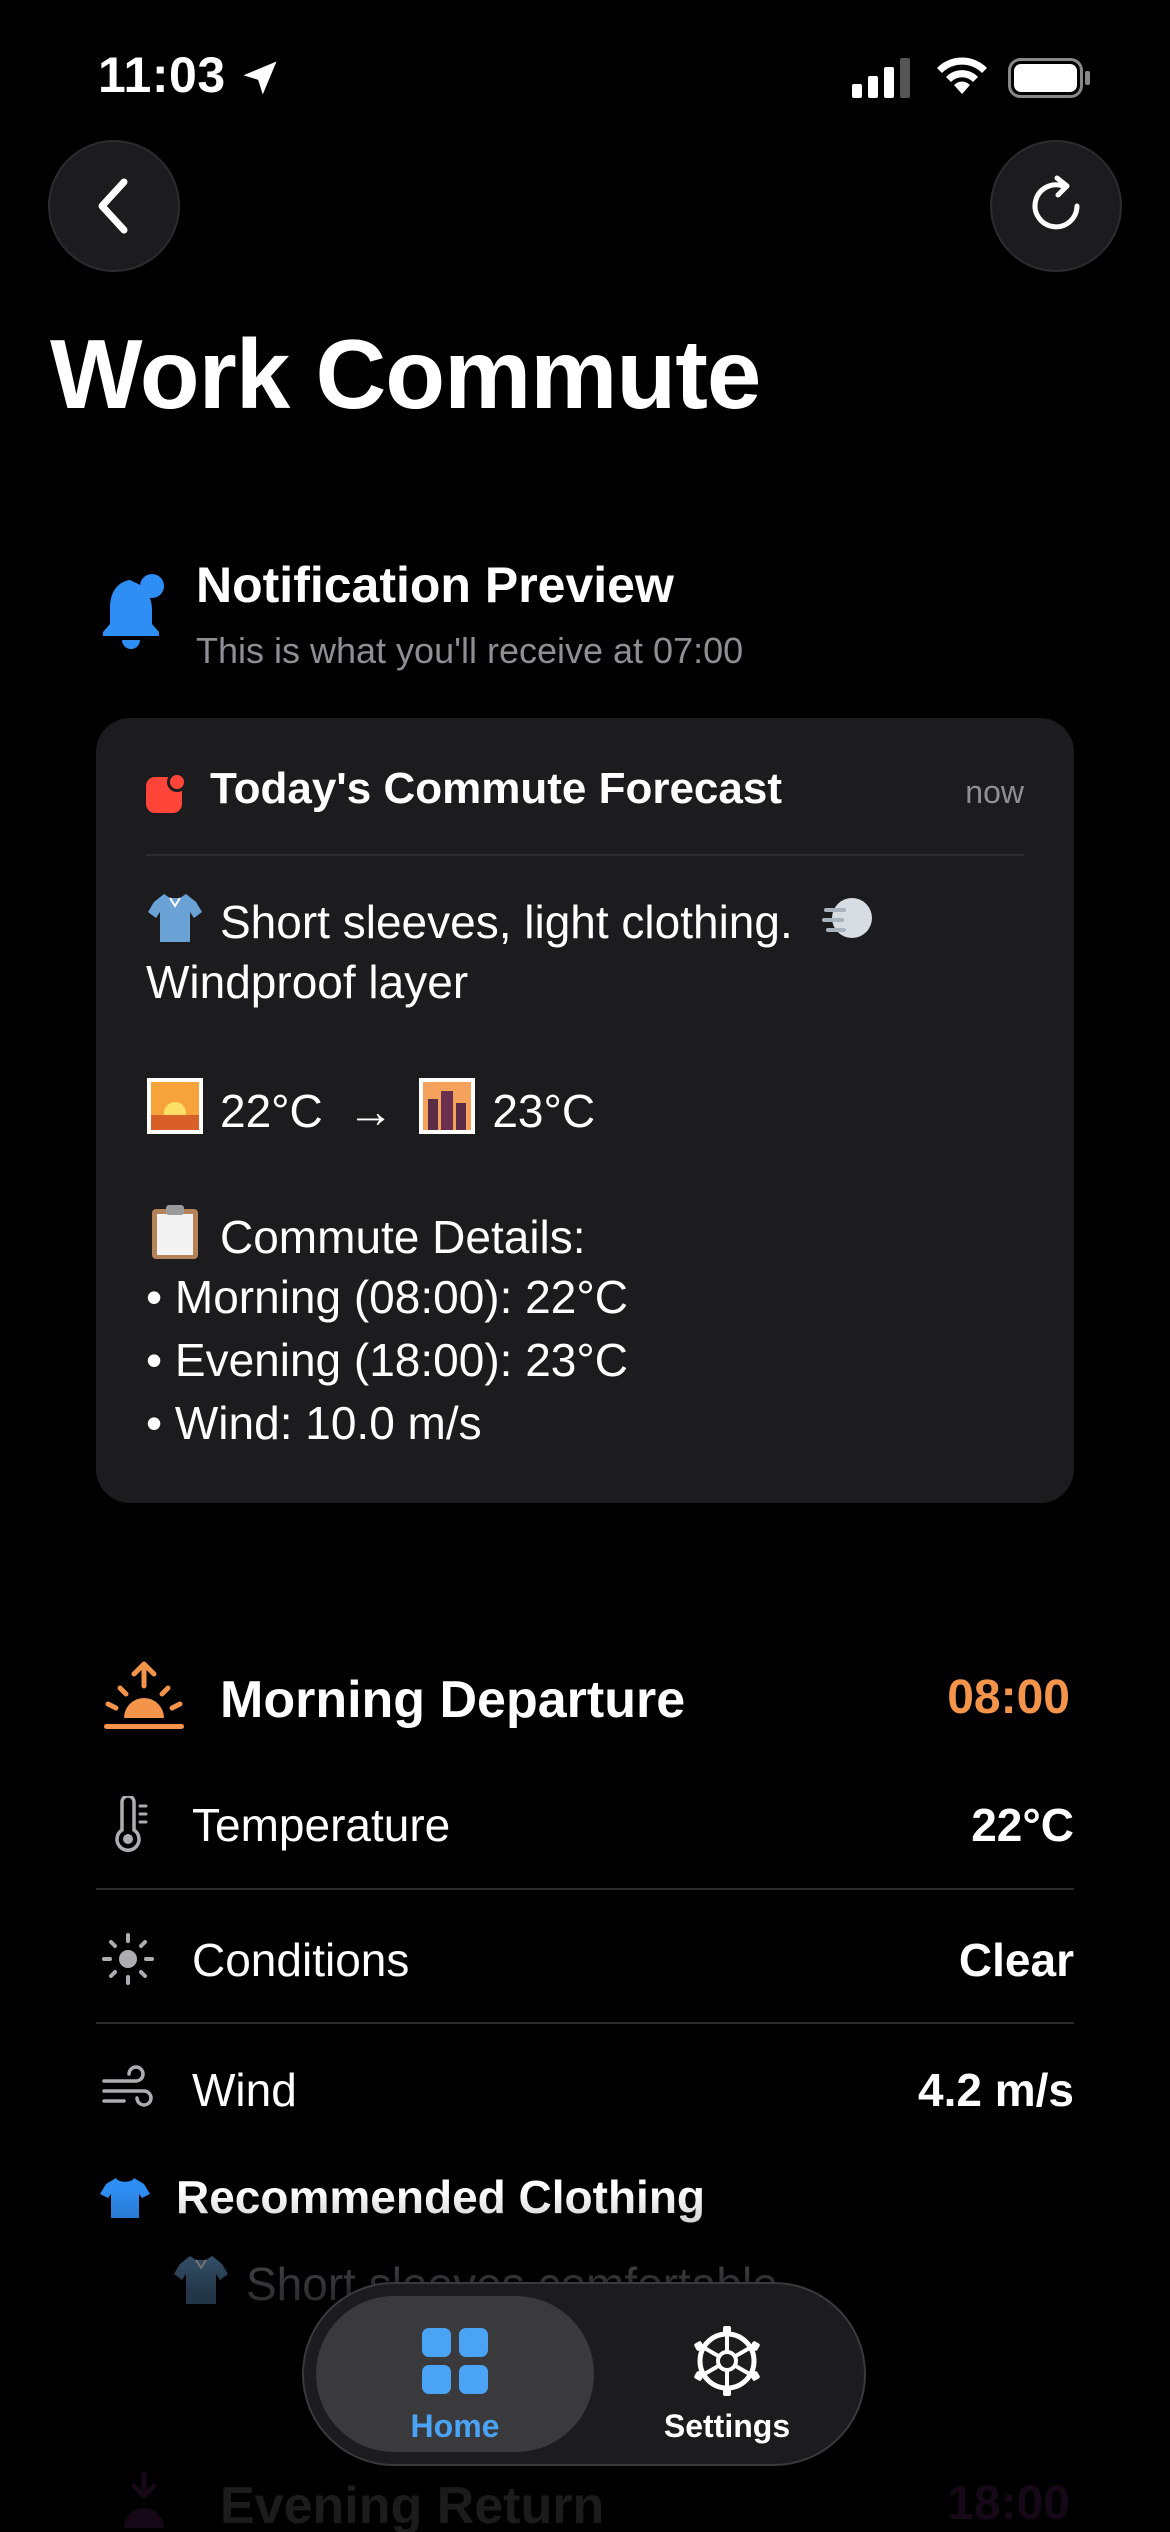 This screenshot has width=1170, height=2532. Describe the element at coordinates (307, 982) in the screenshot. I see `clothing-text-2: Windproof layer` at that location.